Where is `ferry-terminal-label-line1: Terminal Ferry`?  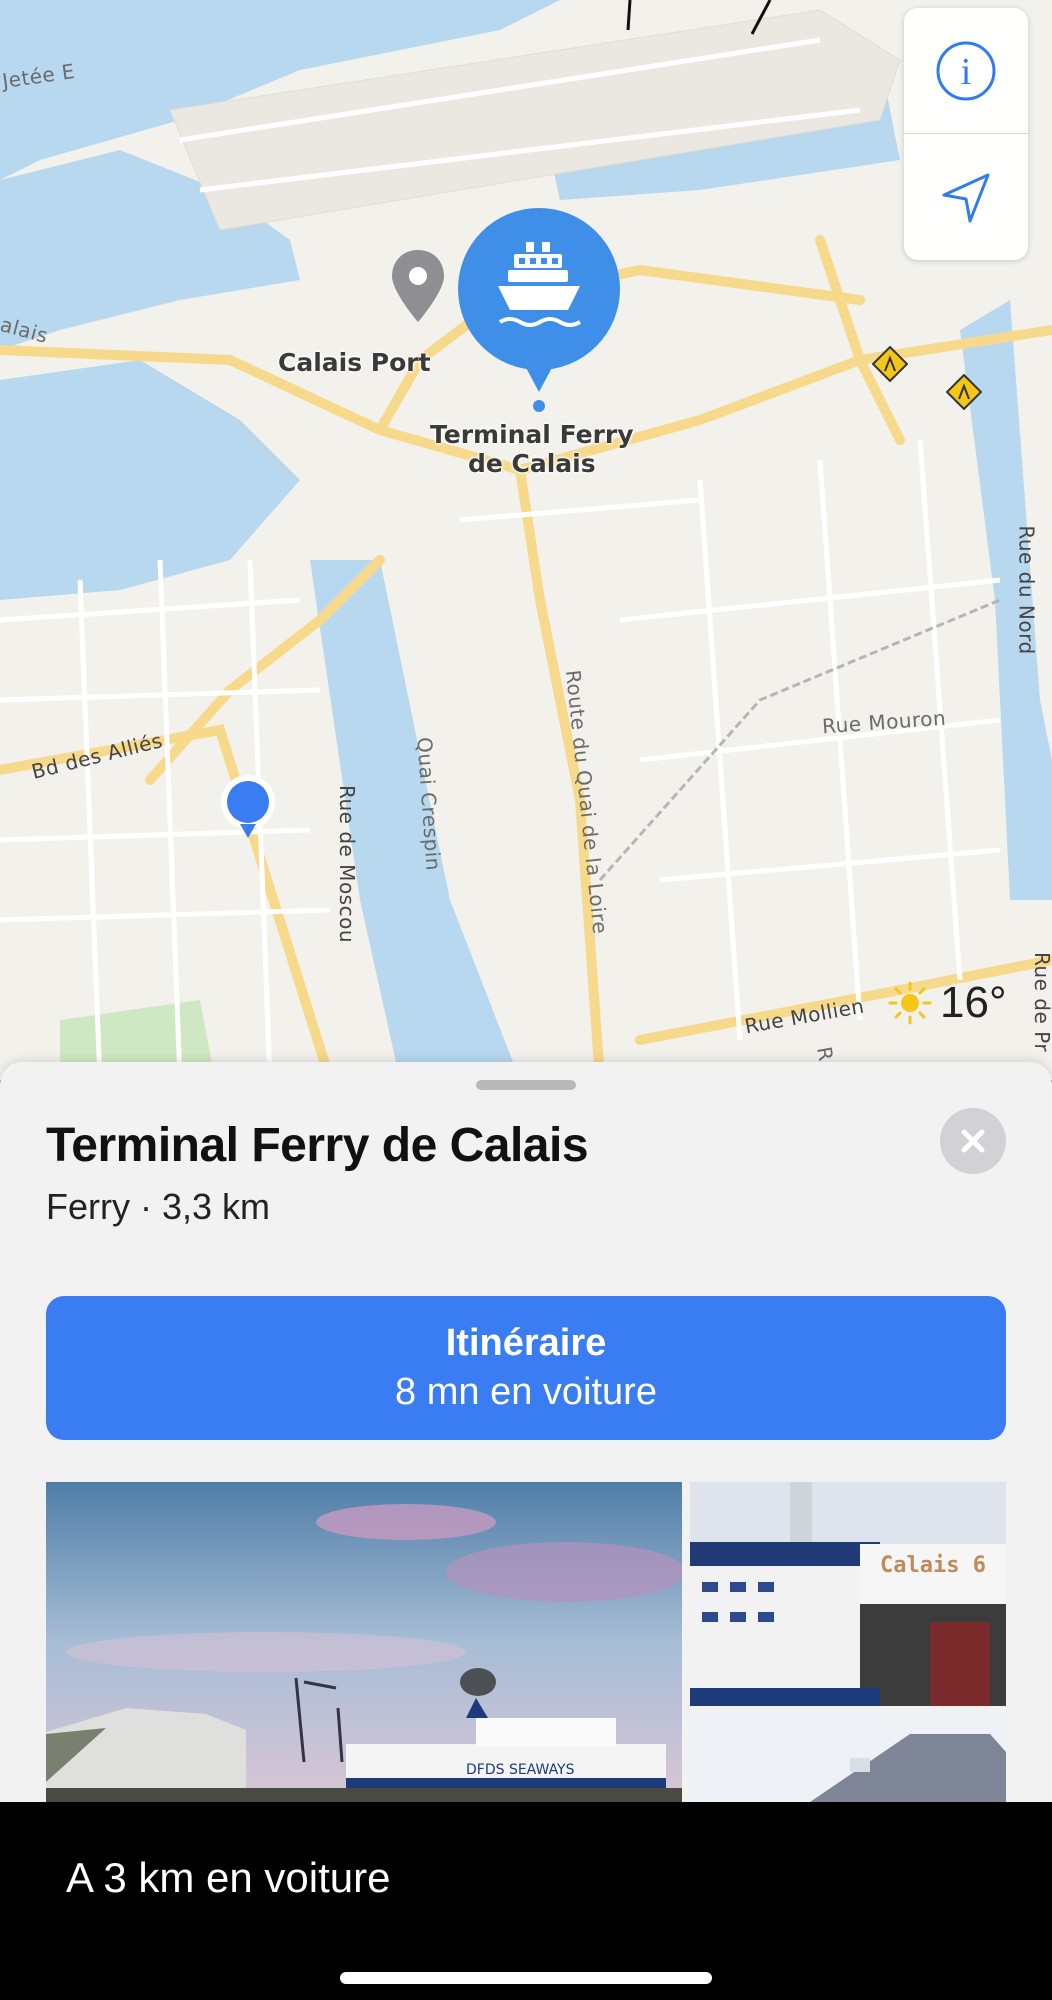
ferry-terminal-label-line1: Terminal Ferry is located at coordinates (532, 434).